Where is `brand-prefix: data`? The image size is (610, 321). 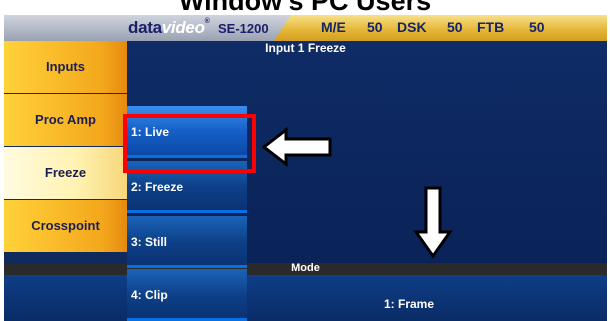 brand-prefix: data is located at coordinates (145, 27).